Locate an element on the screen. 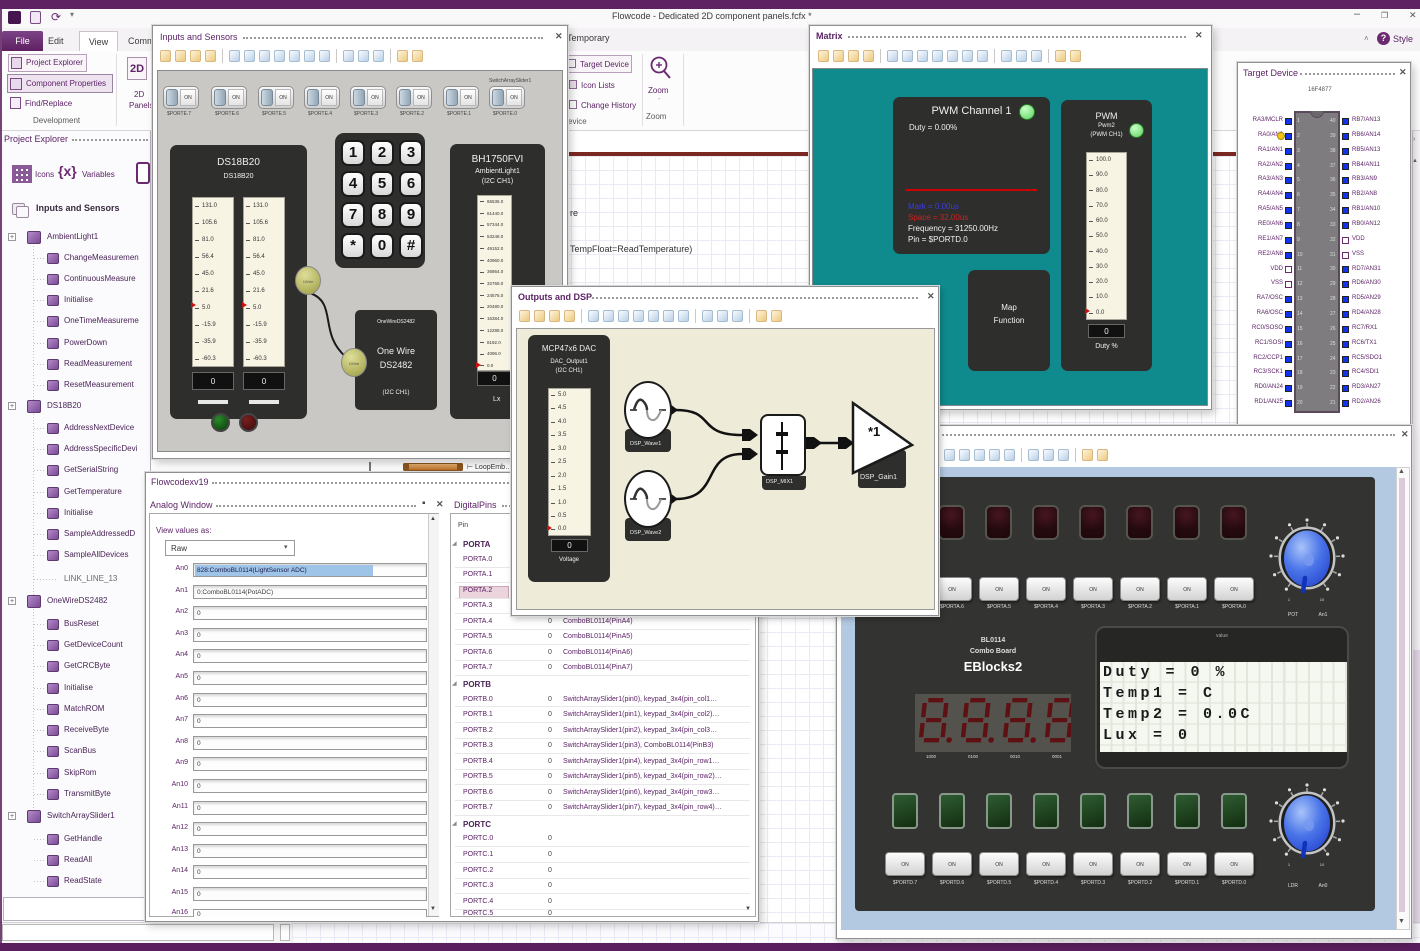 This screenshot has height=951, width=1420. svg-text: DSP_Gain1 is located at coordinates (878, 477).